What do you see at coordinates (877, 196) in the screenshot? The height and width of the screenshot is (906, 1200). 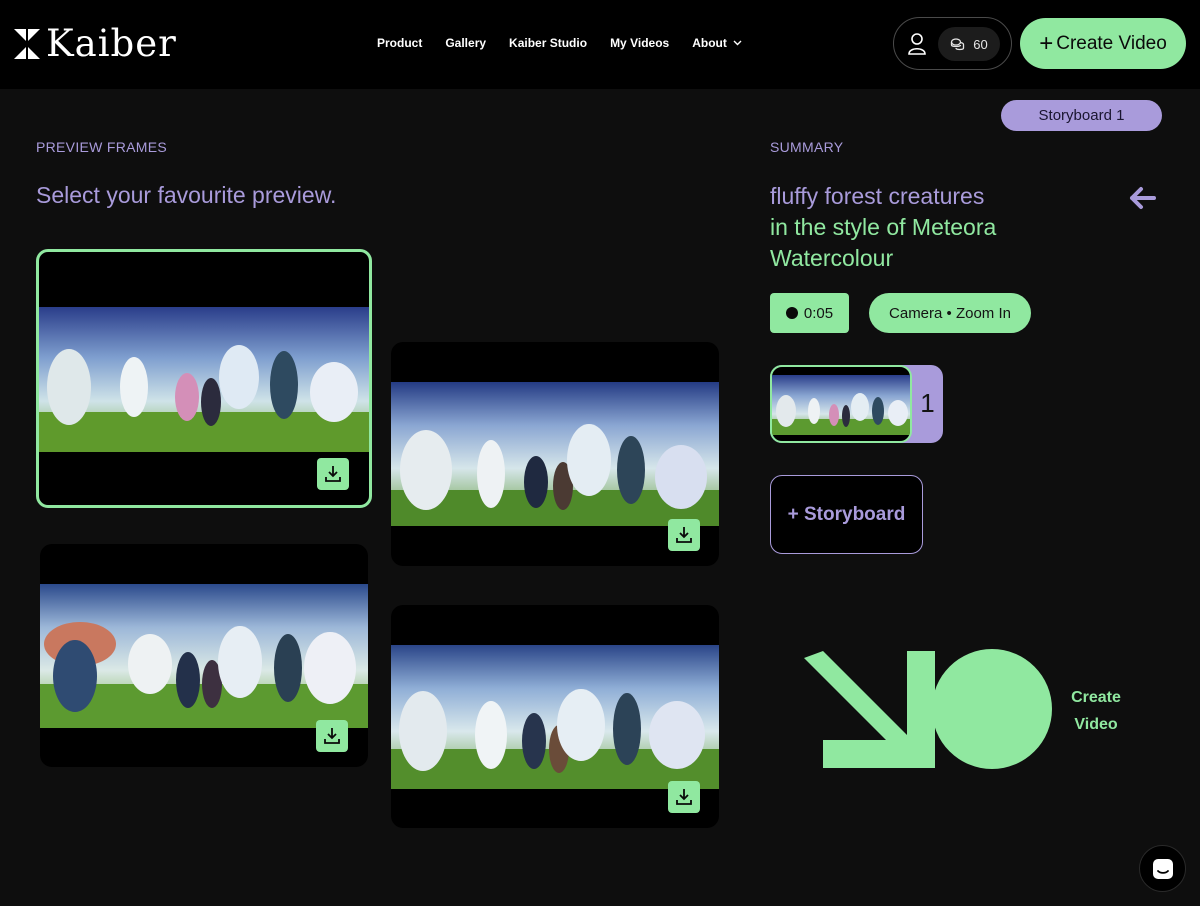 I see `prompt-subject: fluffy forest creatures` at bounding box center [877, 196].